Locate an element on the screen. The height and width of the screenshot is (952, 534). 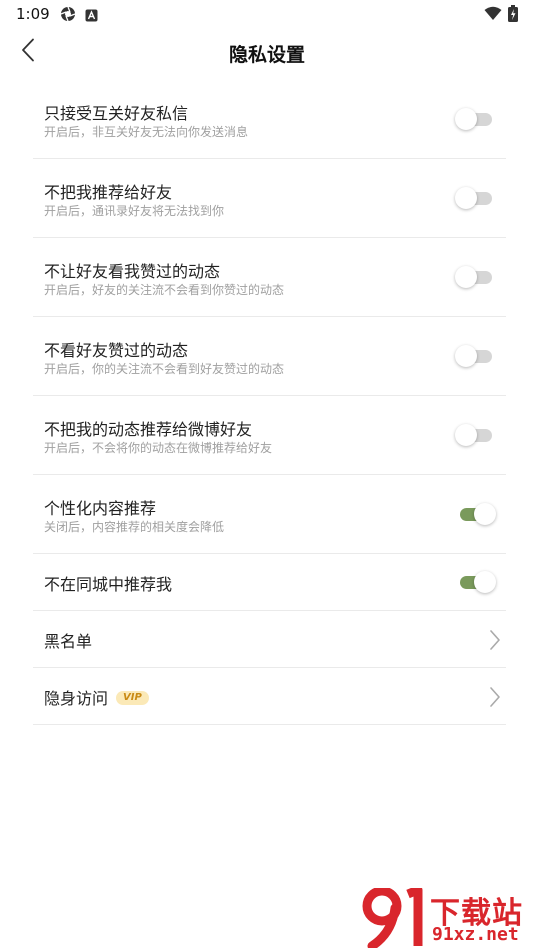
setting-title: 个性化内容推荐 is located at coordinates (100, 508).